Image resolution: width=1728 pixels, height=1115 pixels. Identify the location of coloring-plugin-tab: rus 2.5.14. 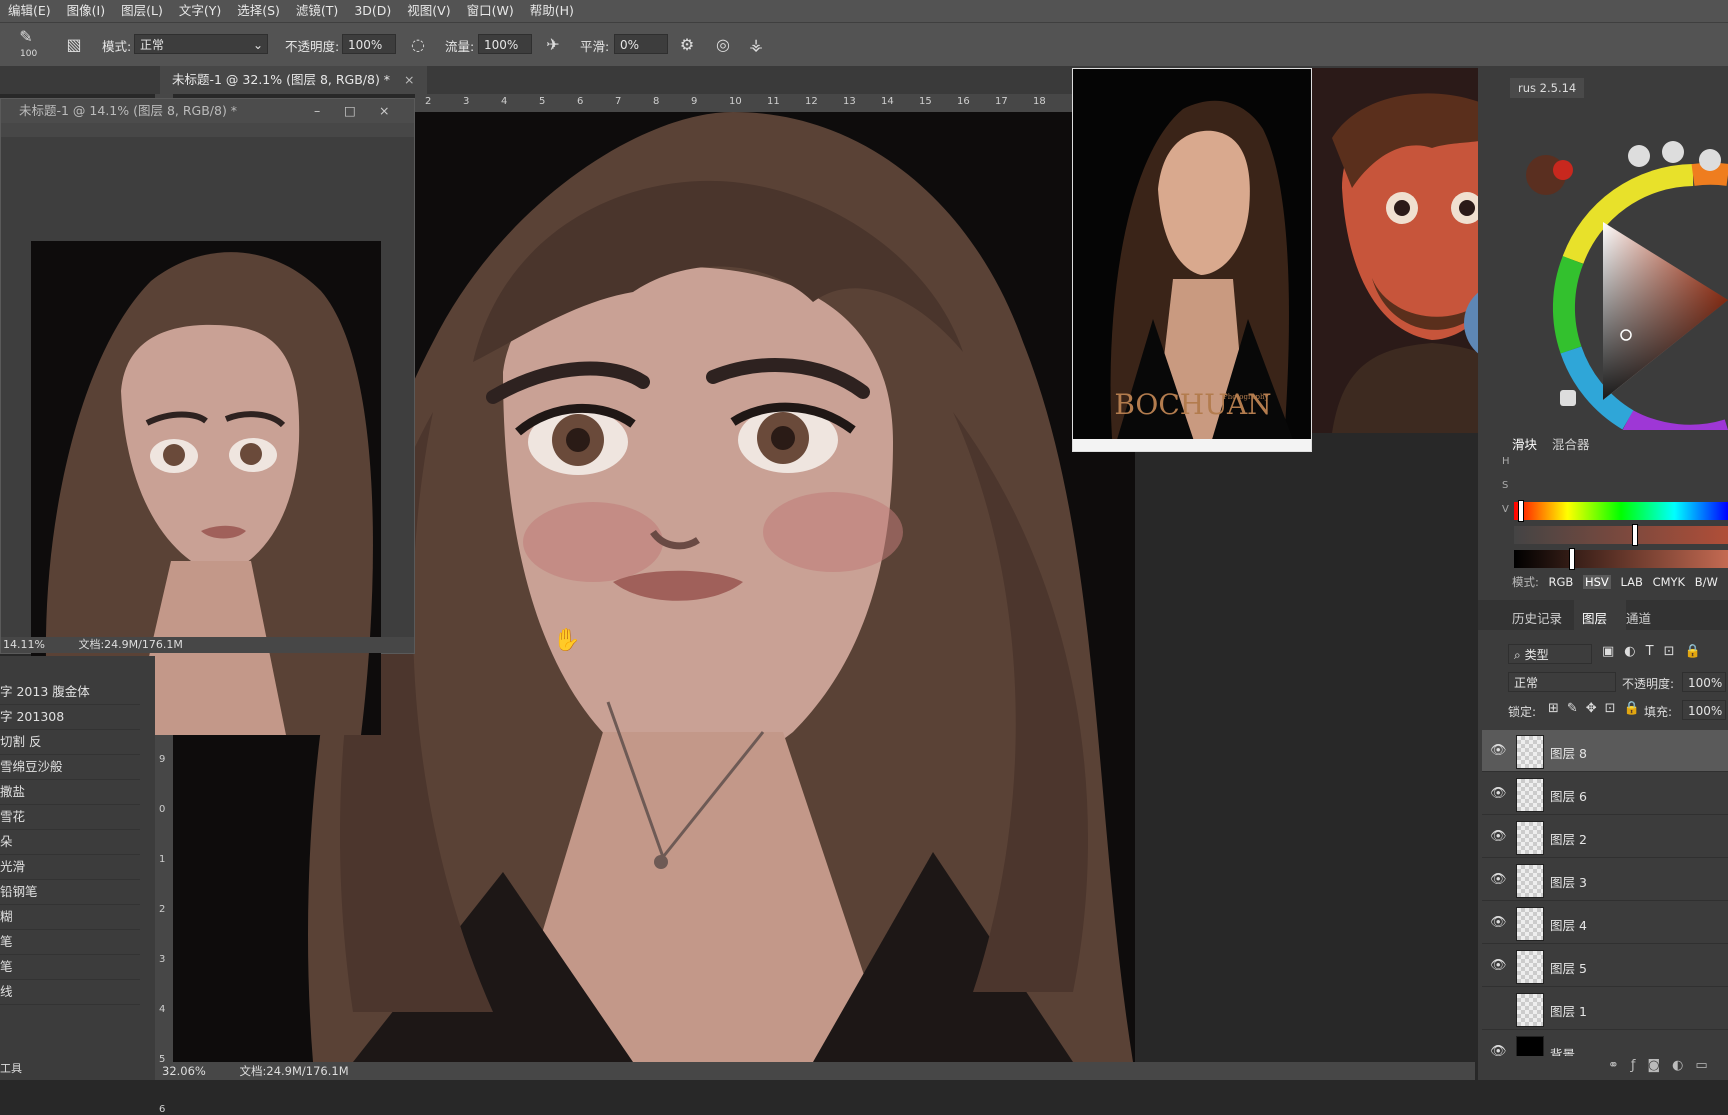
(1547, 88).